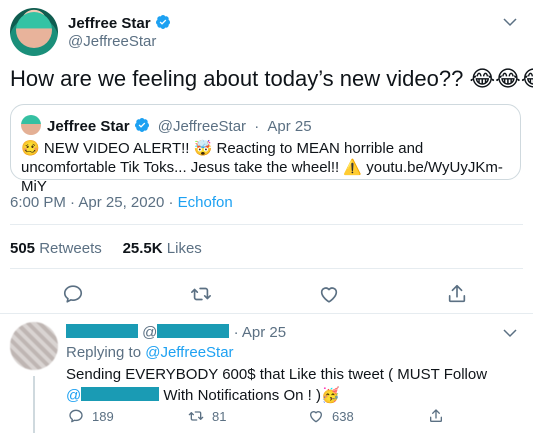 The width and height of the screenshot is (533, 433). What do you see at coordinates (109, 23) in the screenshot?
I see `author-name: Jeffree Star` at bounding box center [109, 23].